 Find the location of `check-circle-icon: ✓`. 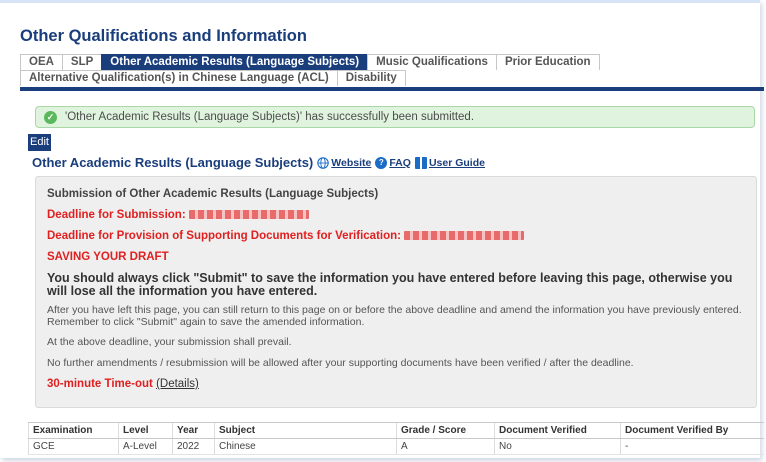

check-circle-icon: ✓ is located at coordinates (50, 117).